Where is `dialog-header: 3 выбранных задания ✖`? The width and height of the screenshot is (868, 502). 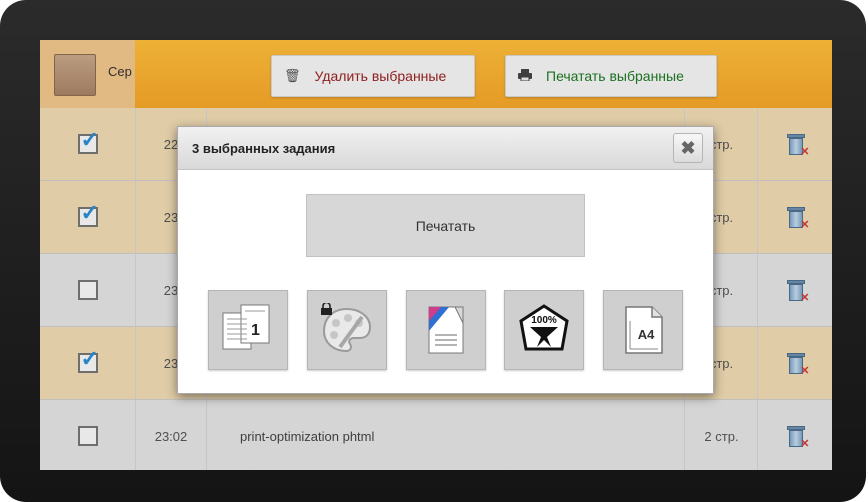
dialog-header: 3 выбранных задания ✖ is located at coordinates (445, 148).